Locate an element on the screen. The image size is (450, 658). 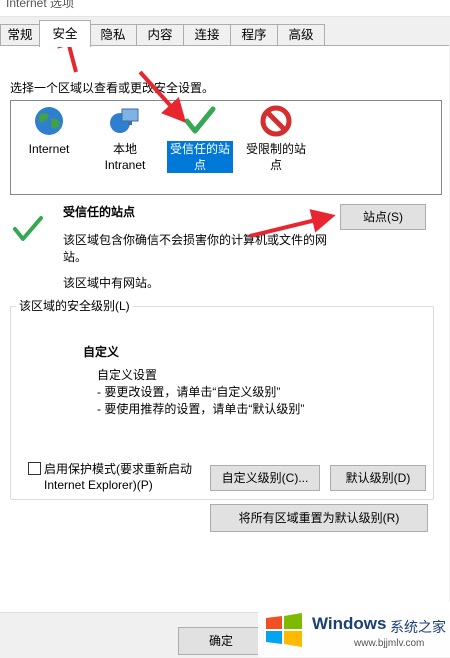
zone-title: 受信任的站点 is located at coordinates (99, 212).